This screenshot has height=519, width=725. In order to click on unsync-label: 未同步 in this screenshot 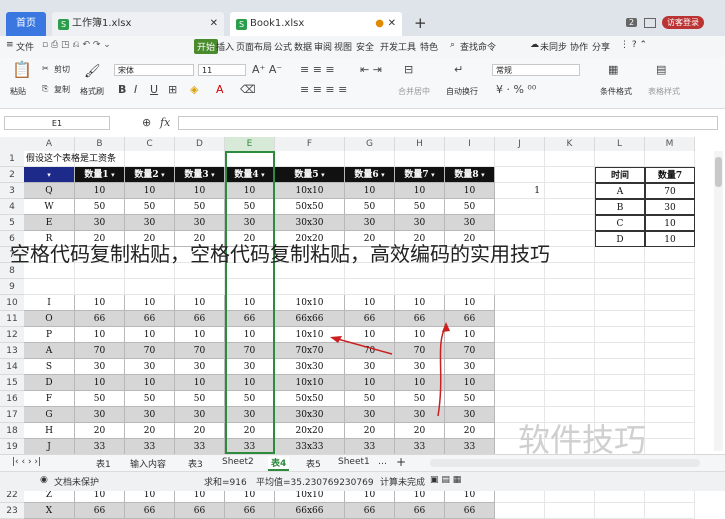, I will do `click(553, 46)`.